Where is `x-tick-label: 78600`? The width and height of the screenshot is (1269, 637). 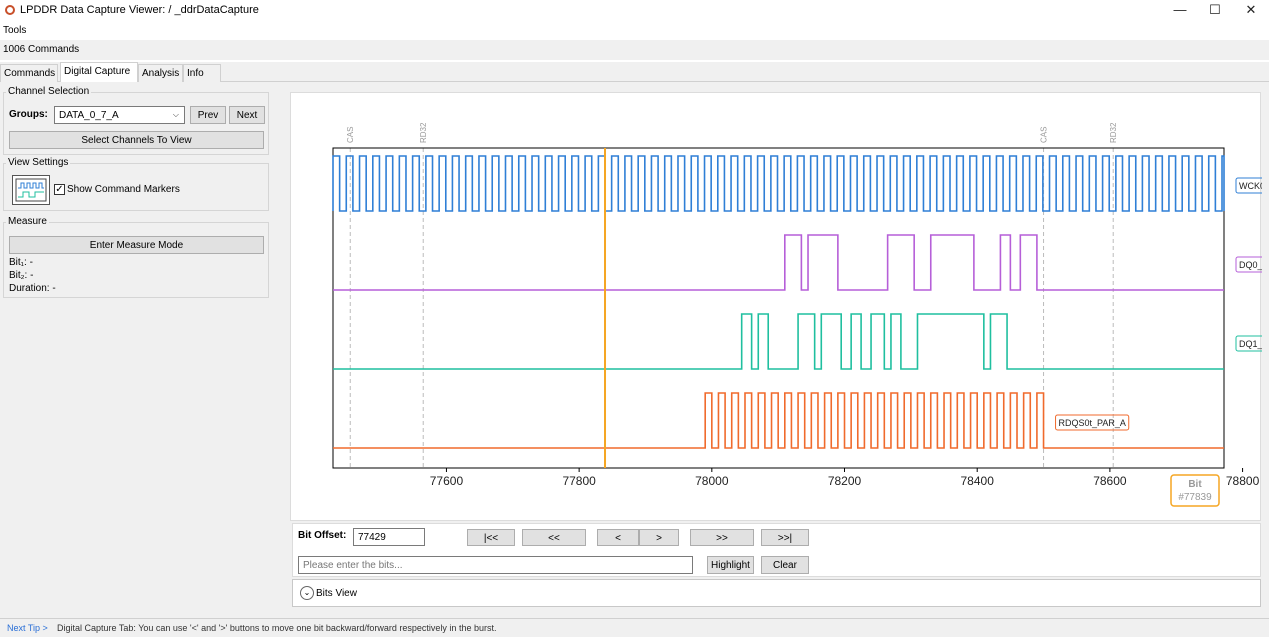
x-tick-label: 78600 is located at coordinates (1110, 481).